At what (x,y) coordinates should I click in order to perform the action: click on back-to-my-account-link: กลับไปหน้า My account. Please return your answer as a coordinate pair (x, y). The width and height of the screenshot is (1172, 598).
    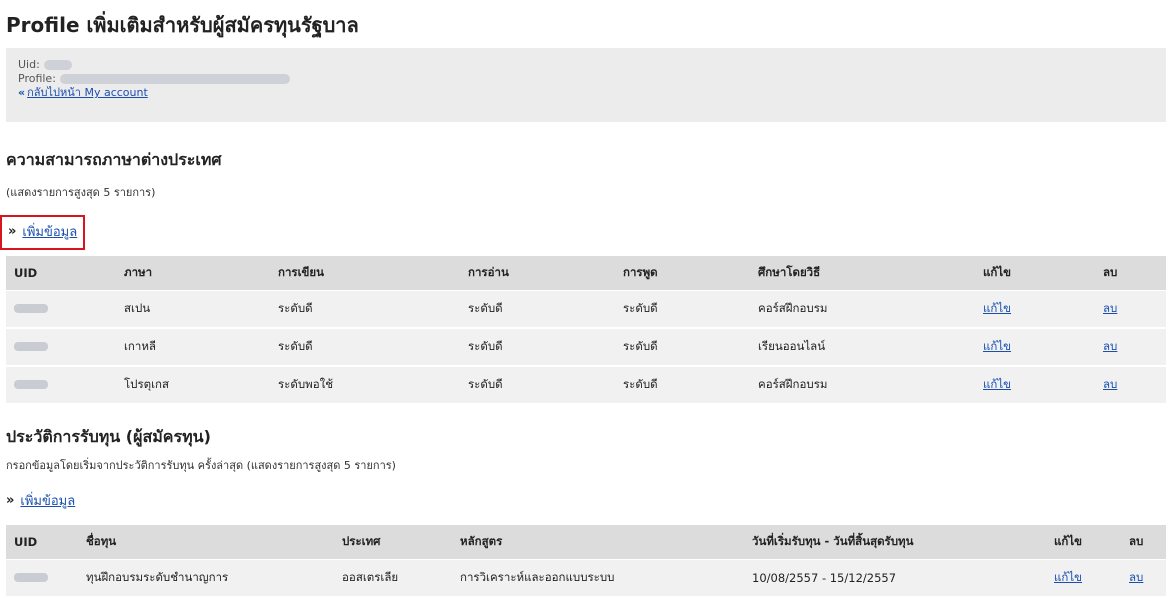
    Looking at the image, I should click on (87, 93).